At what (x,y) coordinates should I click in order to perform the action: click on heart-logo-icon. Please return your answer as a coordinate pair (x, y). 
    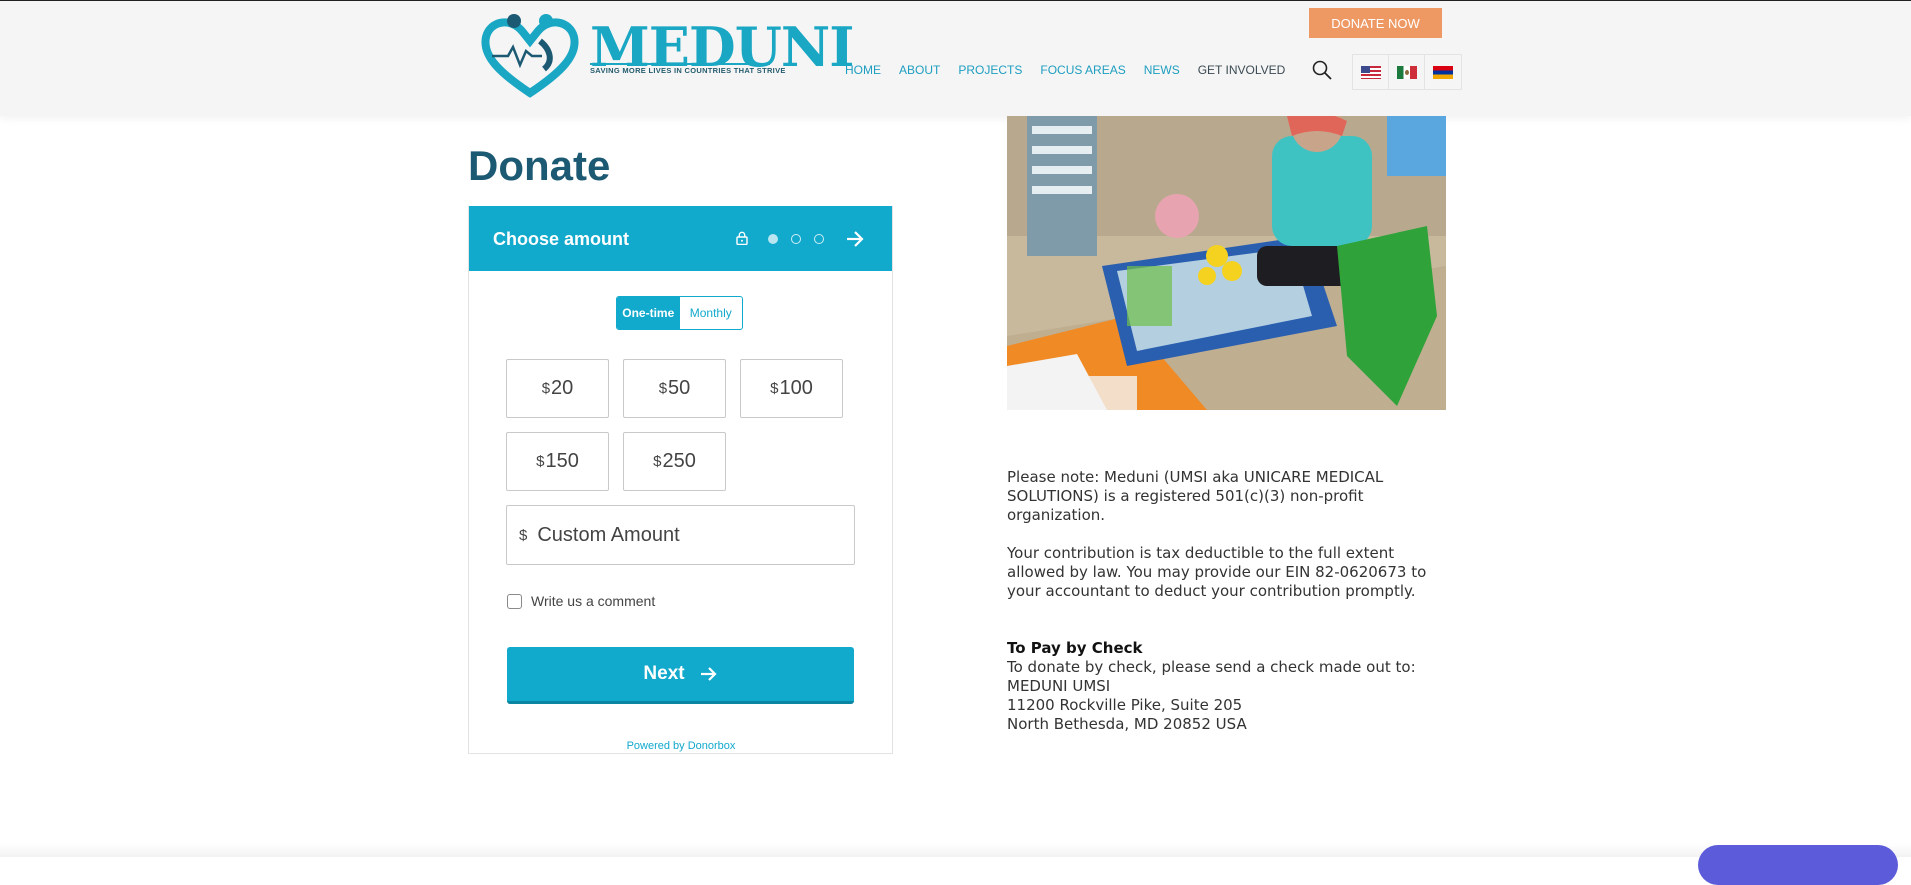
    Looking at the image, I should click on (530, 56).